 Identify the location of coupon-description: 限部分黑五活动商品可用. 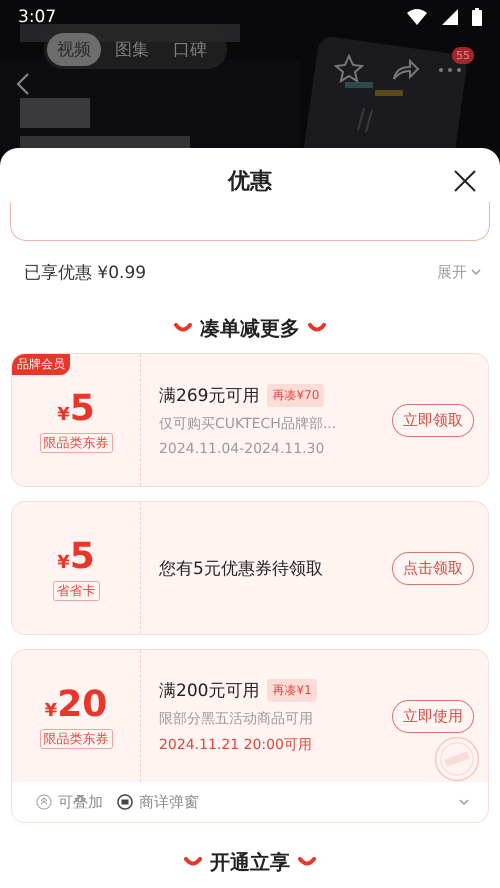
(236, 719).